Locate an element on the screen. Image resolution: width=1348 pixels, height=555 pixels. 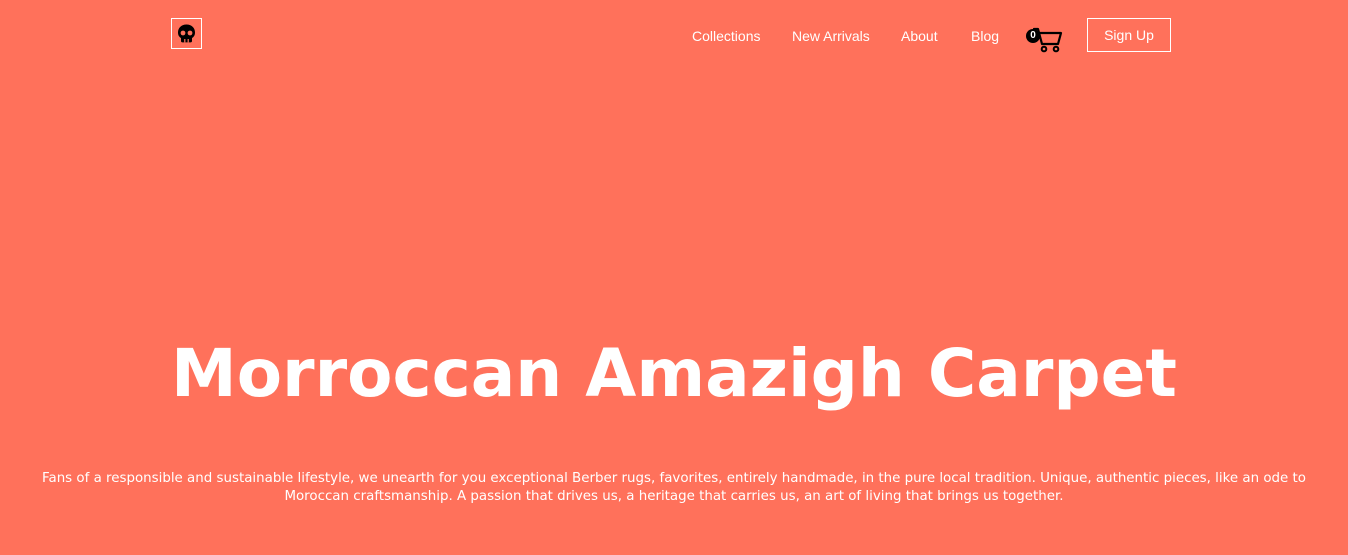
skull-icon is located at coordinates (186, 33).